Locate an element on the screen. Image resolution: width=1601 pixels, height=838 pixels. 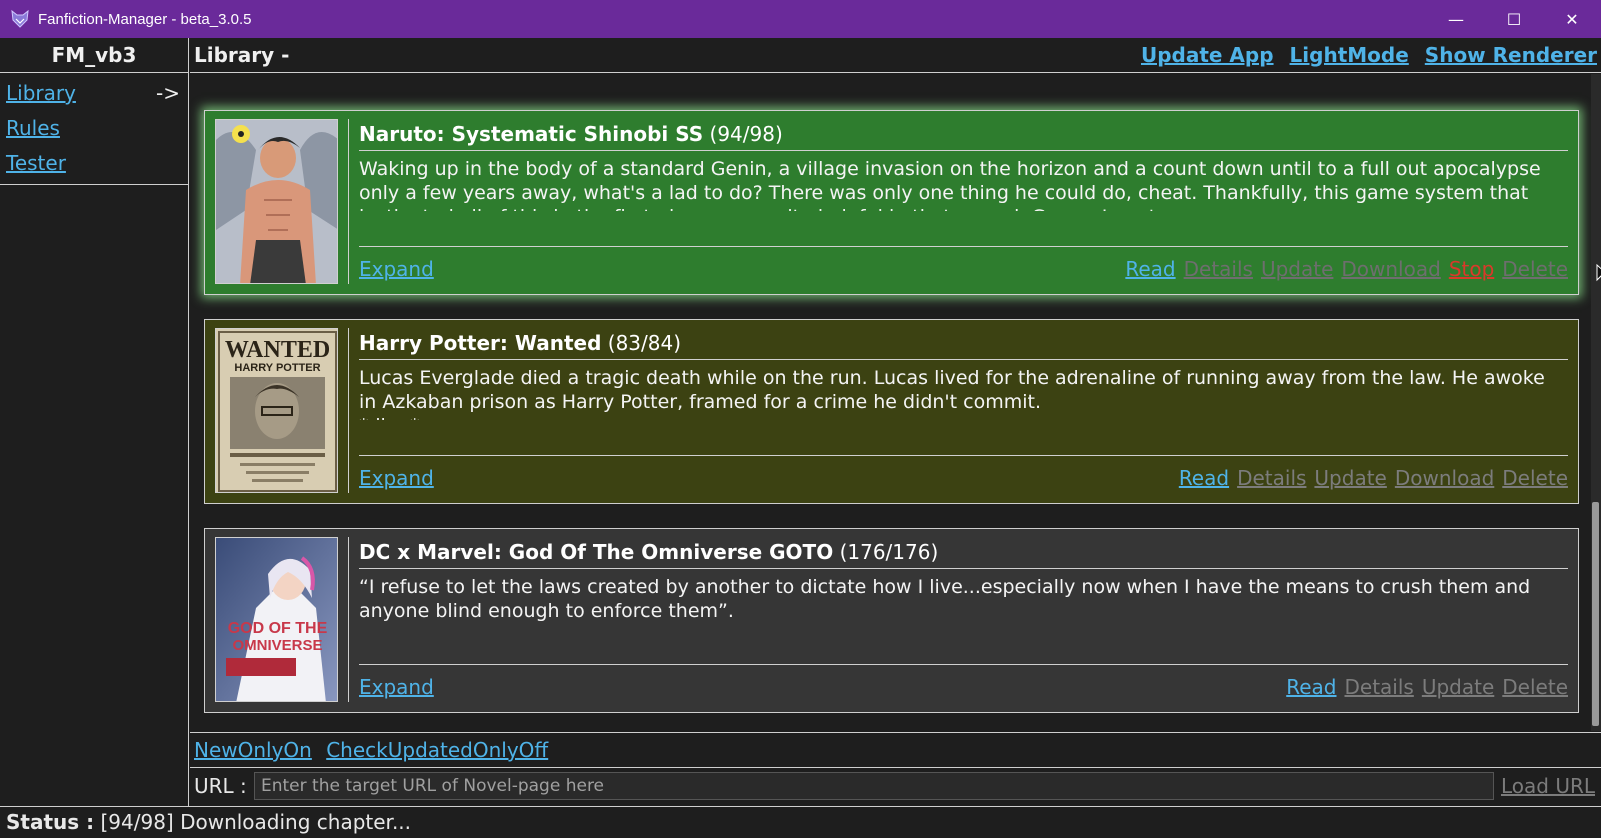
stop-button: Stop is located at coordinates (1471, 269).